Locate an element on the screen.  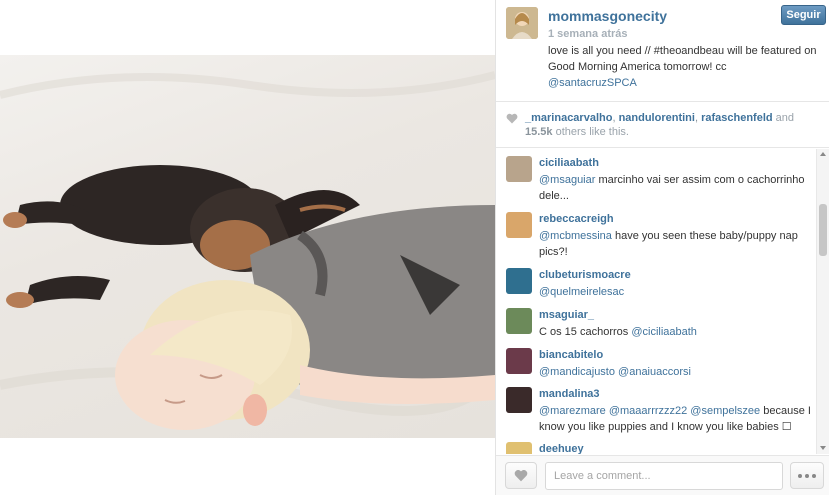
comment-username: mandalina3 is located at coordinates (569, 394).